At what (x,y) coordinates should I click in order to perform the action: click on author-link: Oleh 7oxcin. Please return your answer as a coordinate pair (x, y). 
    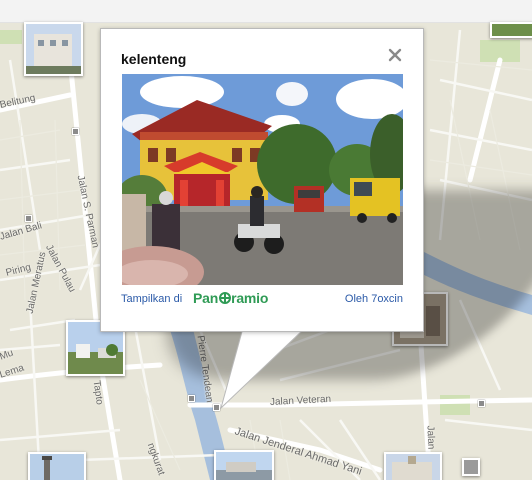
    Looking at the image, I should click on (374, 299).